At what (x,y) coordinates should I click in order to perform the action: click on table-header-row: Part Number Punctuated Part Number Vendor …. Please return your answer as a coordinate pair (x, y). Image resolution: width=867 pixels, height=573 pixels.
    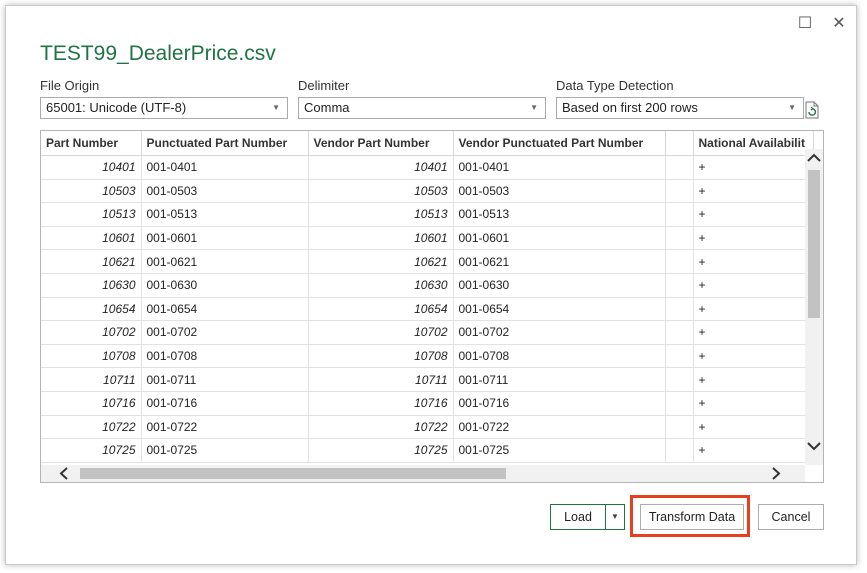
    Looking at the image, I should click on (427, 143).